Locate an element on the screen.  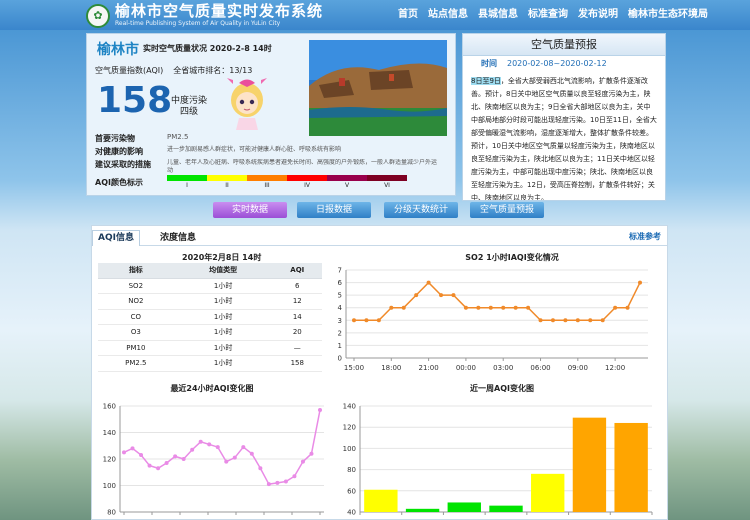
nav-ecology-bureau: 榆林市生态环境局 is located at coordinates (668, 12).